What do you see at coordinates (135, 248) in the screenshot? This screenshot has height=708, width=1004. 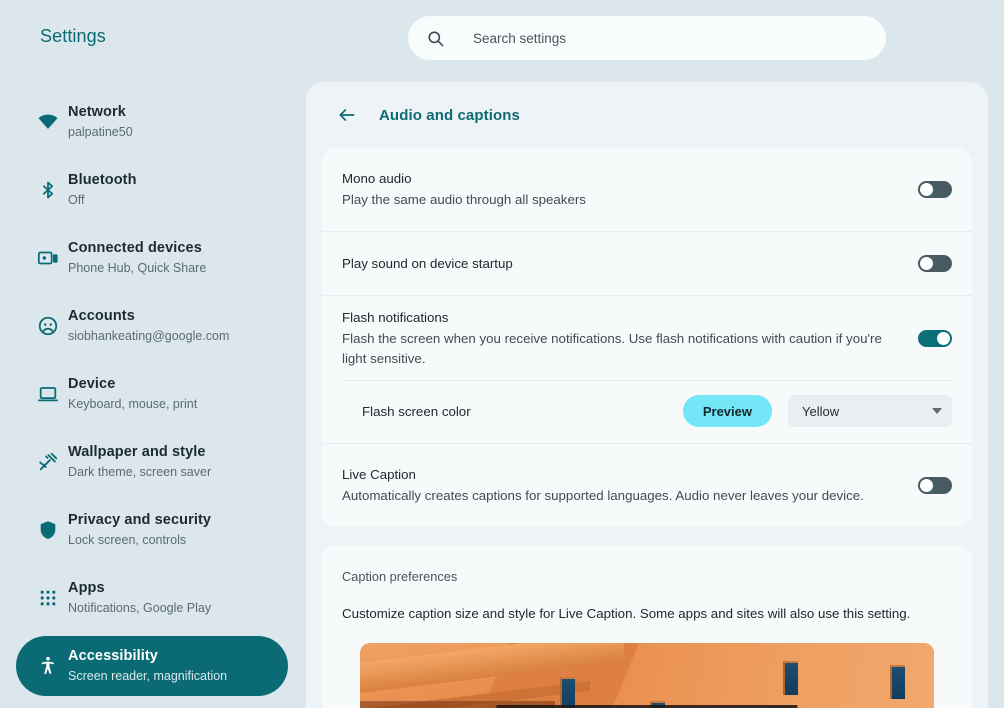 I see `sidebar-item-label: Connected devices` at bounding box center [135, 248].